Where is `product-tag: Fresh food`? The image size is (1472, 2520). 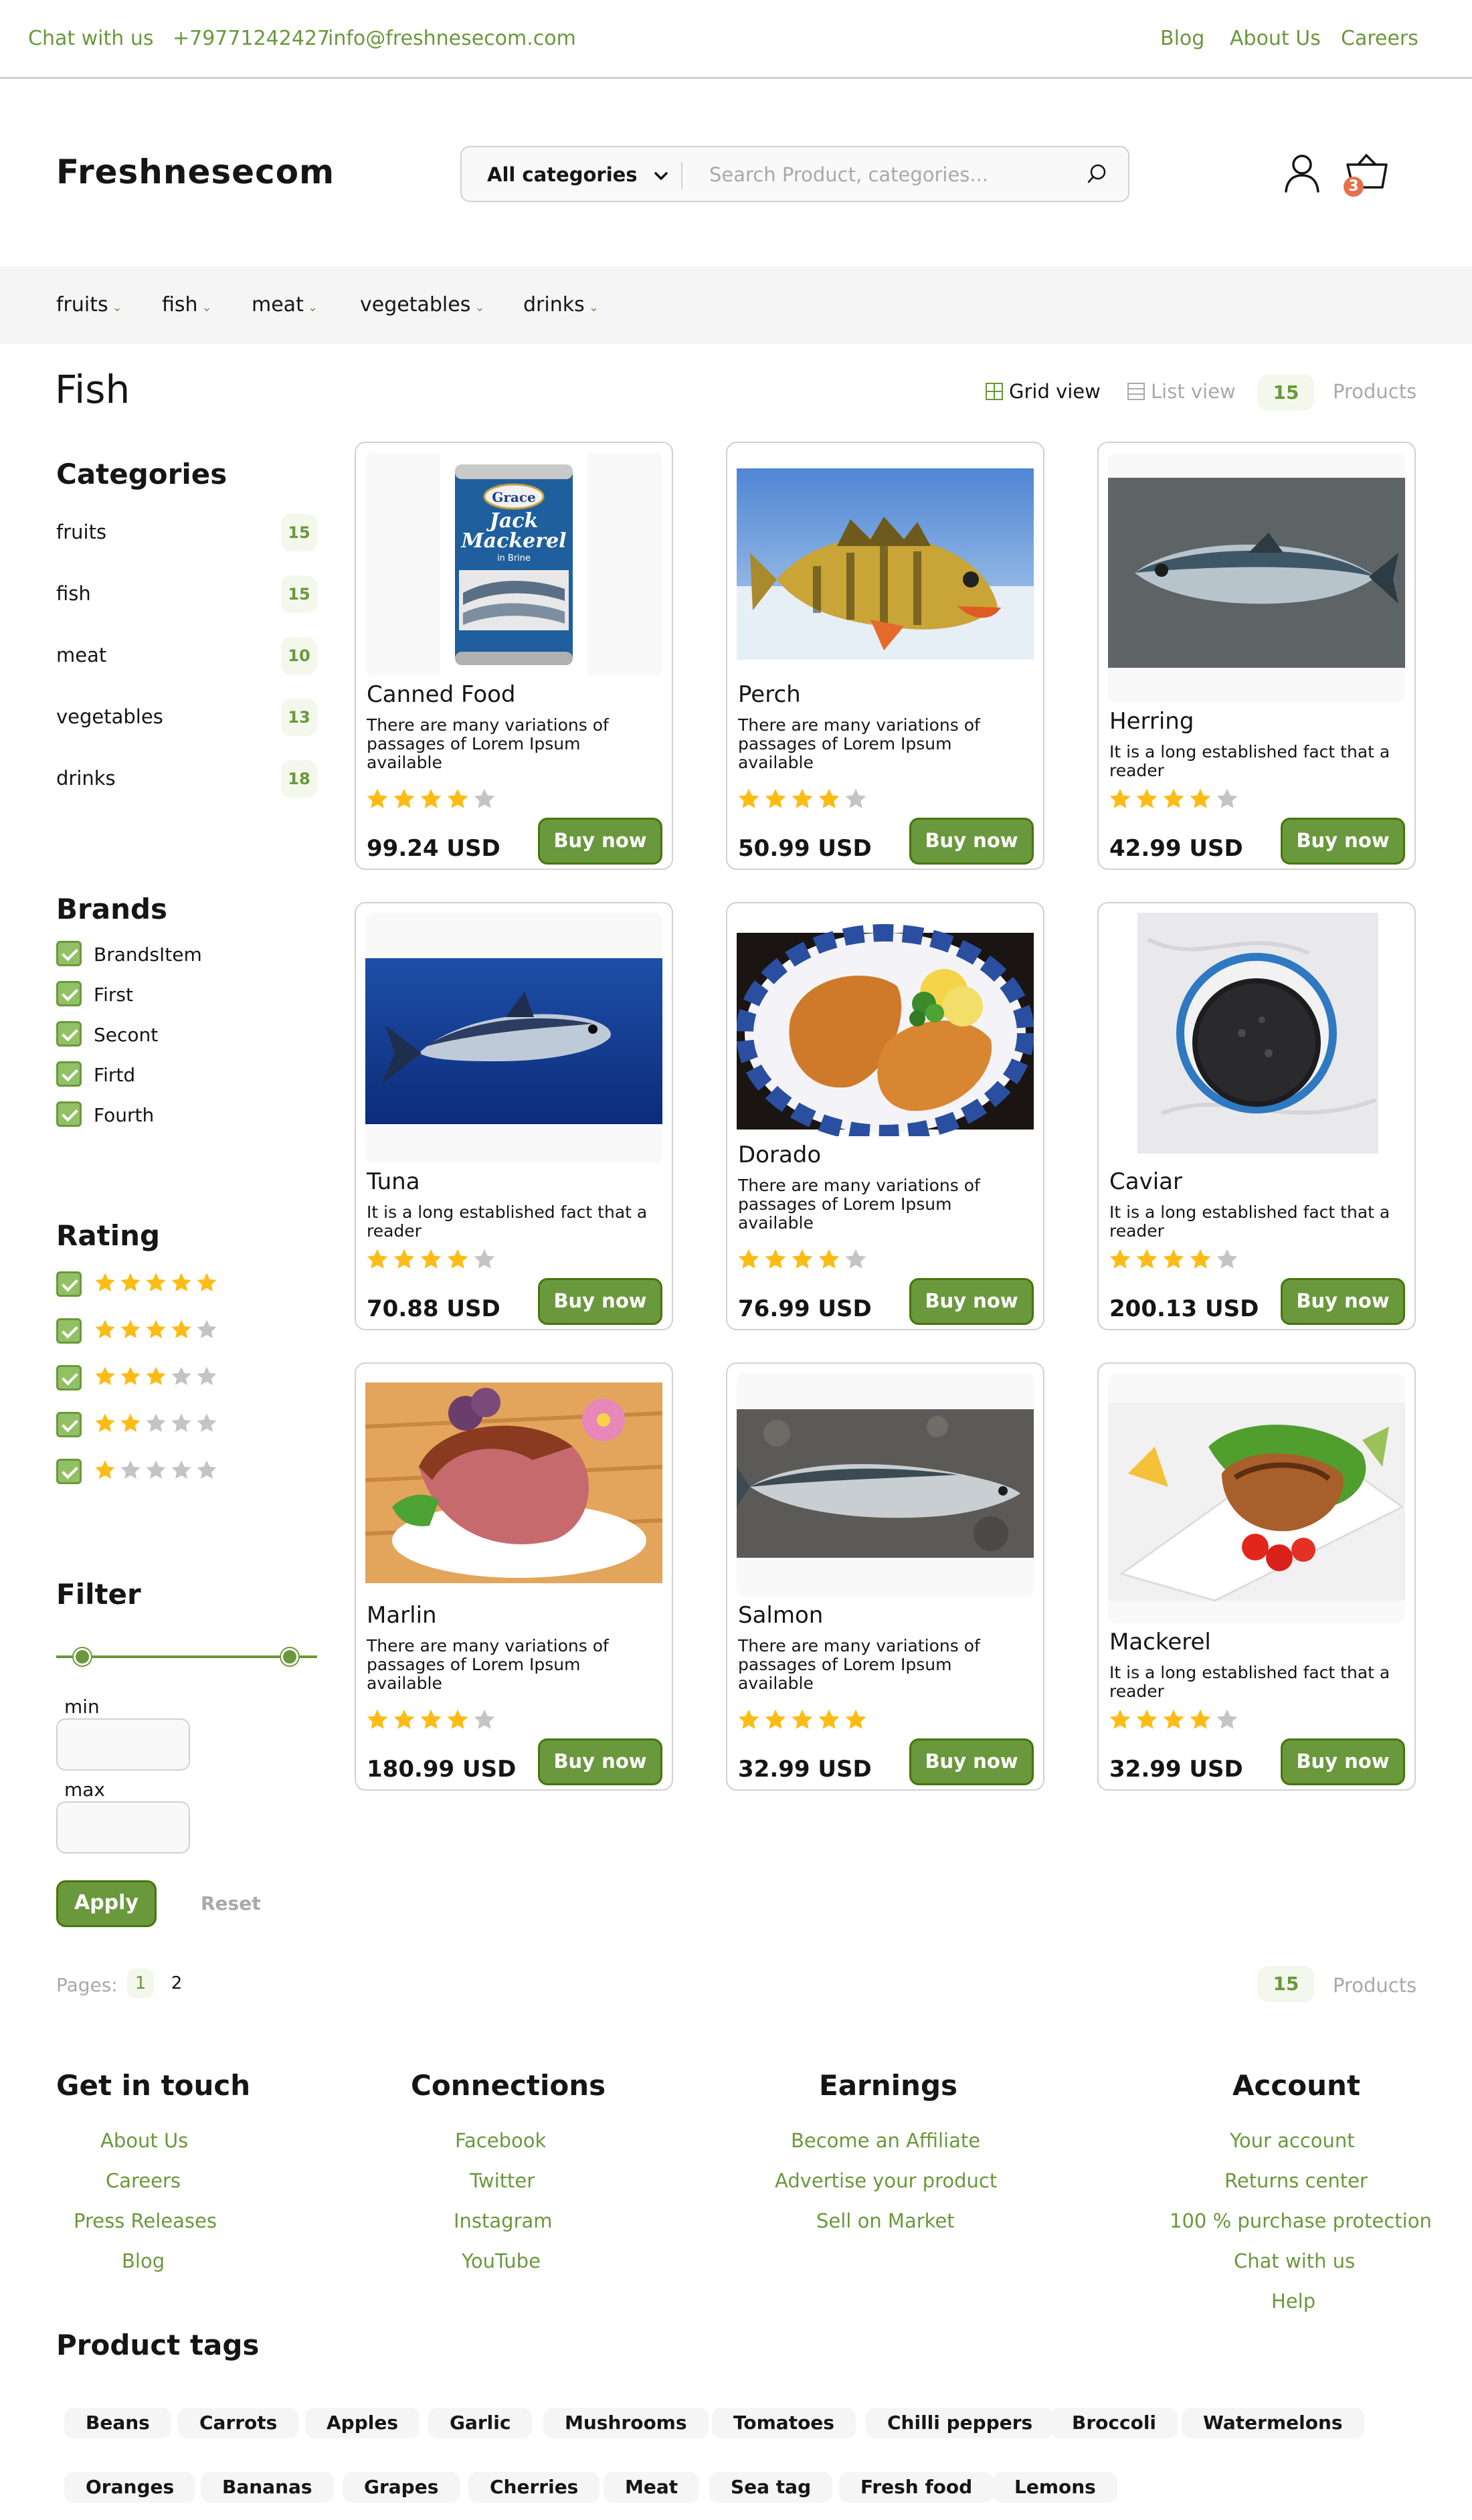 product-tag: Fresh food is located at coordinates (916, 2488).